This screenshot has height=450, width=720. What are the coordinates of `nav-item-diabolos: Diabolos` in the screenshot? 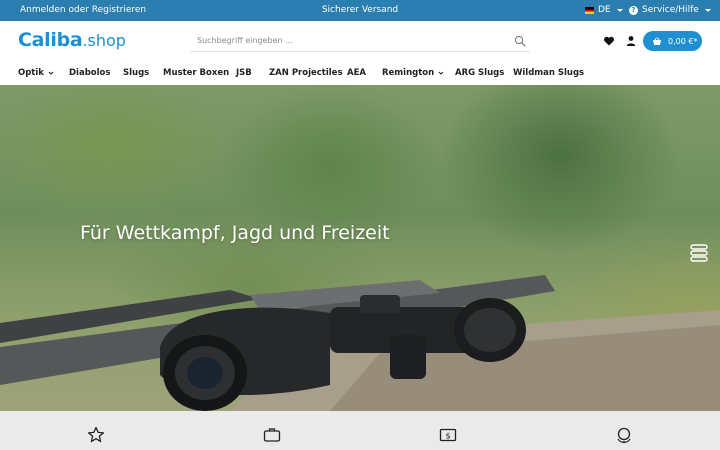 It's located at (89, 73).